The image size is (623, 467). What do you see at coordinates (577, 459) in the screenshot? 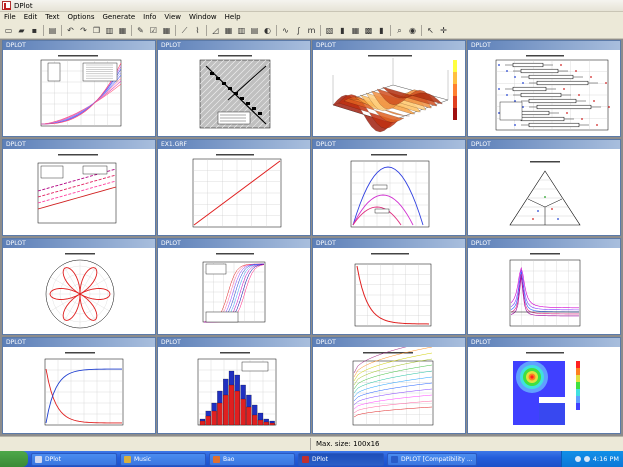
I see `network-icon` at bounding box center [577, 459].